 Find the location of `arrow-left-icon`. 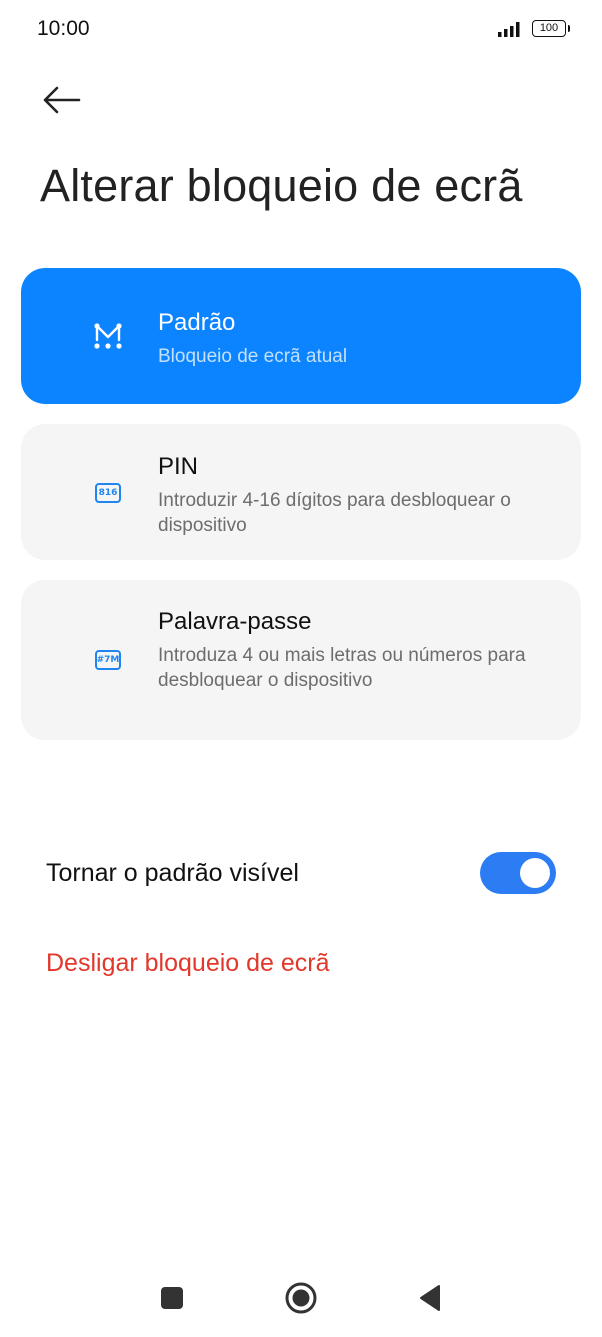

arrow-left-icon is located at coordinates (61, 102).